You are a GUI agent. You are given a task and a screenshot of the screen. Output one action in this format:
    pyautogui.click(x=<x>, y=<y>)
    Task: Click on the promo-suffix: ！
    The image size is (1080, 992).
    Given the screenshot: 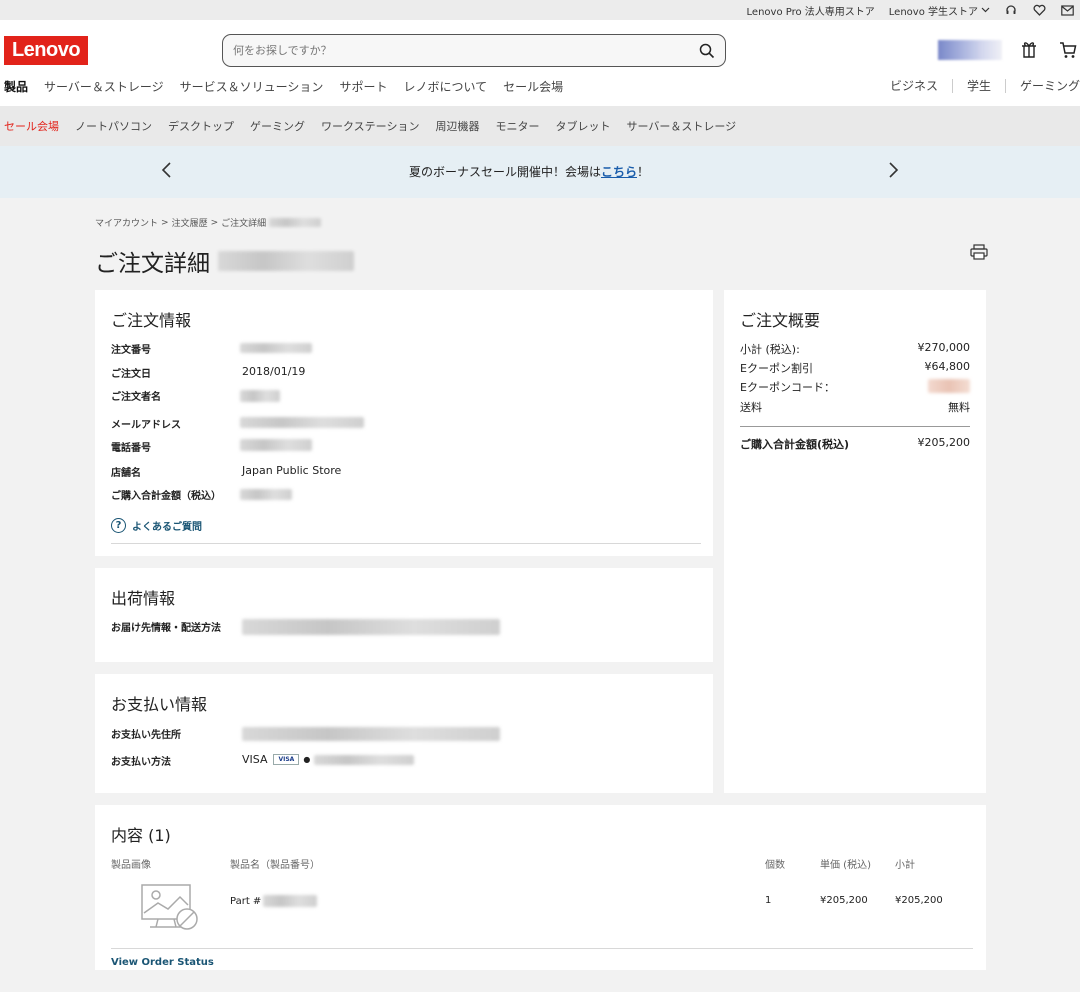 What is the action you would take?
    pyautogui.click(x=643, y=172)
    